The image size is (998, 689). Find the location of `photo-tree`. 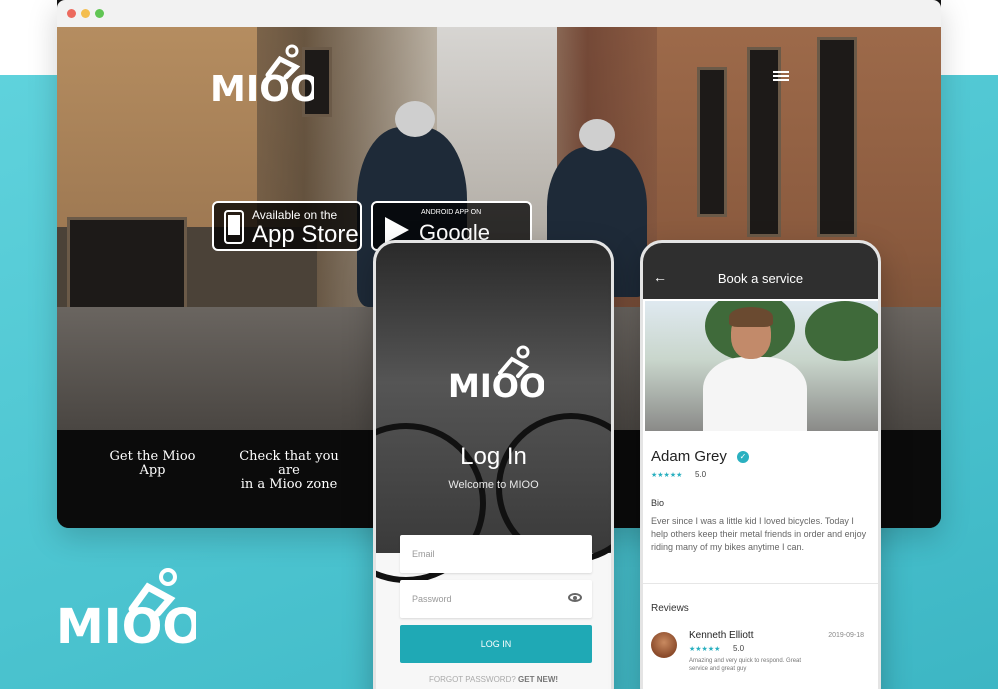

photo-tree is located at coordinates (841, 331).